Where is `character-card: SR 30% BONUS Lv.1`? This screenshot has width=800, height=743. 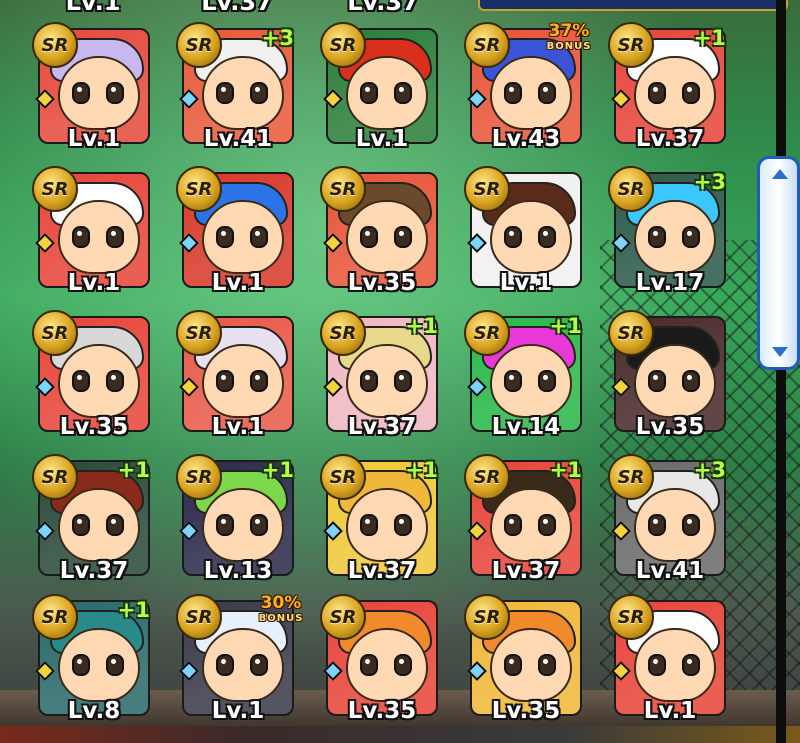
character-card: SR 30% BONUS Lv.1 is located at coordinates (239, 659).